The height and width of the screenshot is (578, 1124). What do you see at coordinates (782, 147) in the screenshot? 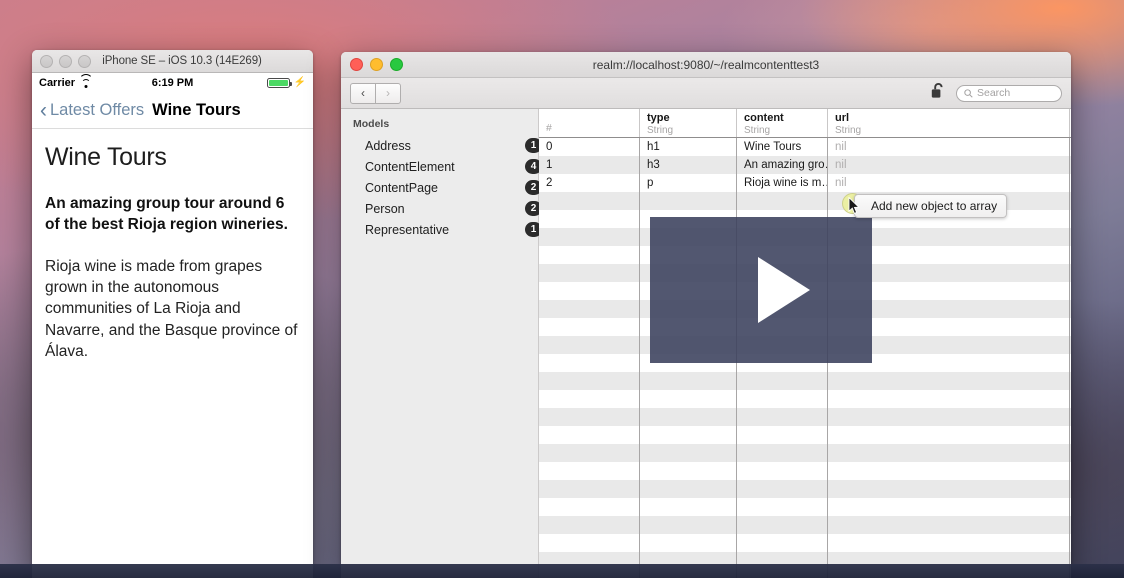
I see `table-cell-content: Wine Tours` at bounding box center [782, 147].